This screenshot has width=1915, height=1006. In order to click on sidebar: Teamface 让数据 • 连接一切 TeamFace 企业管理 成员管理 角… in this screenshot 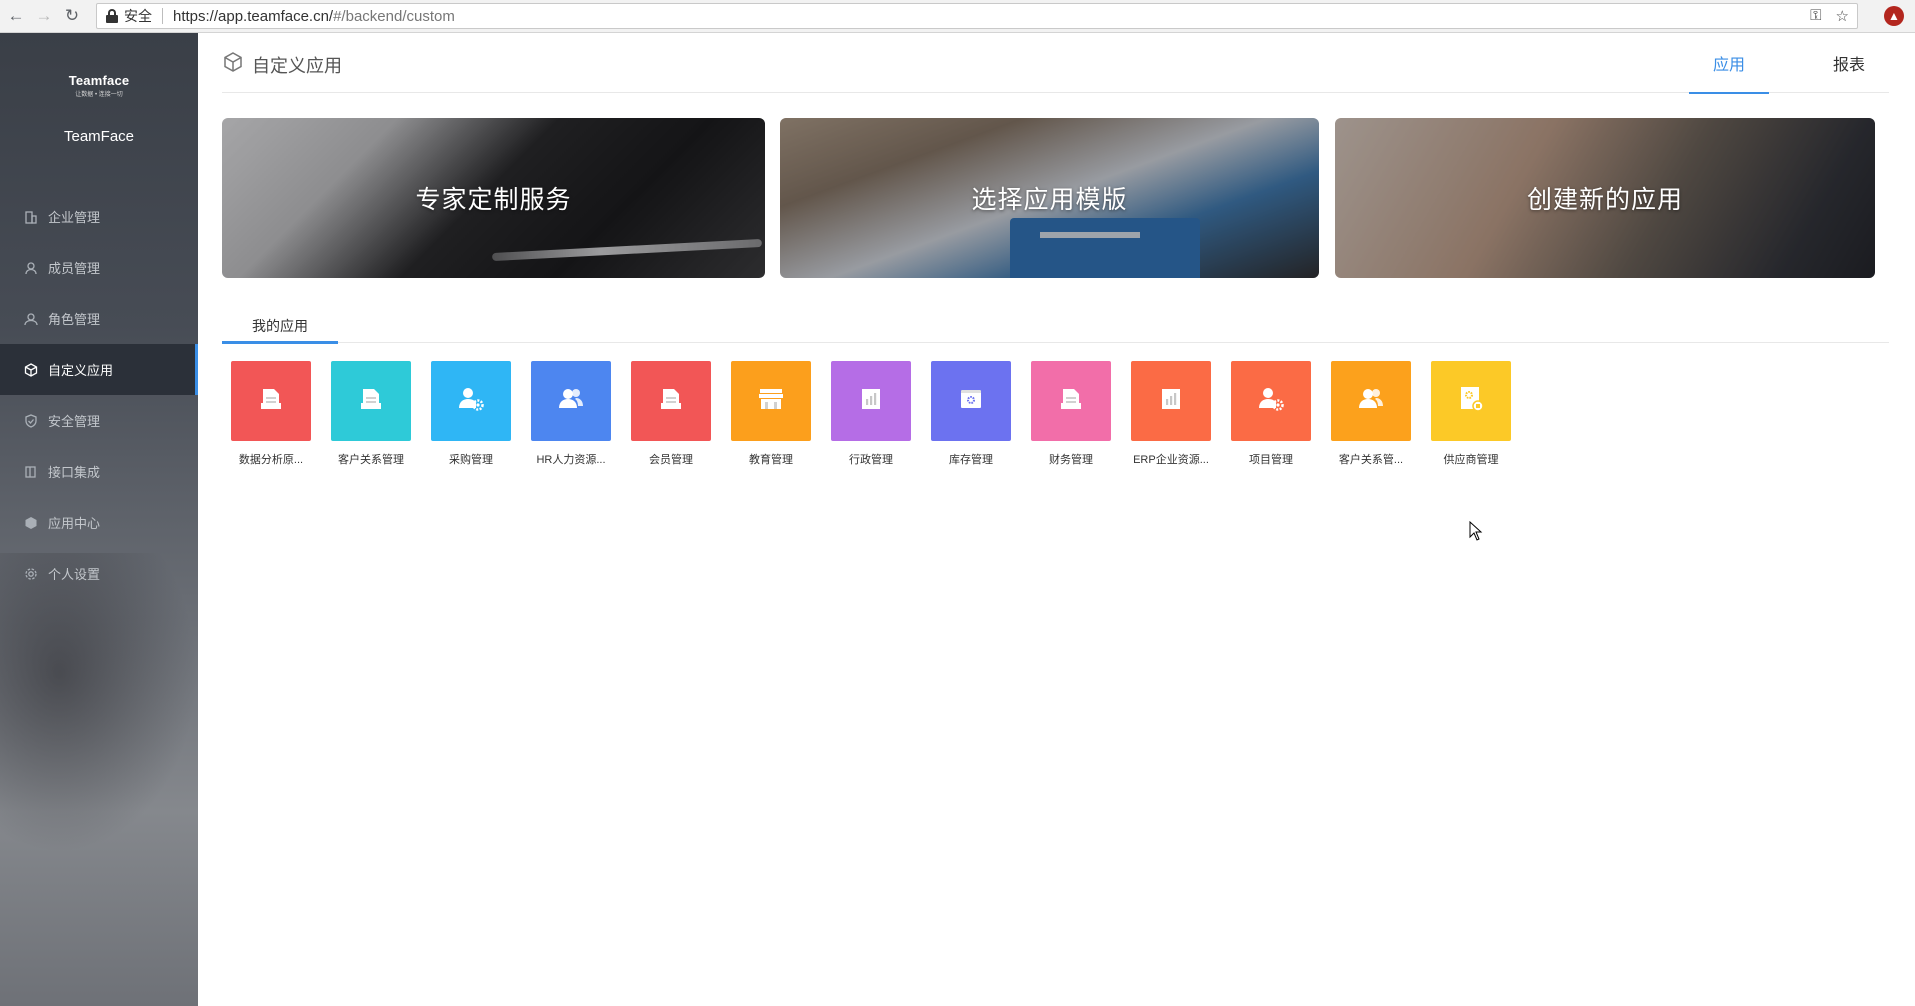, I will do `click(99, 519)`.